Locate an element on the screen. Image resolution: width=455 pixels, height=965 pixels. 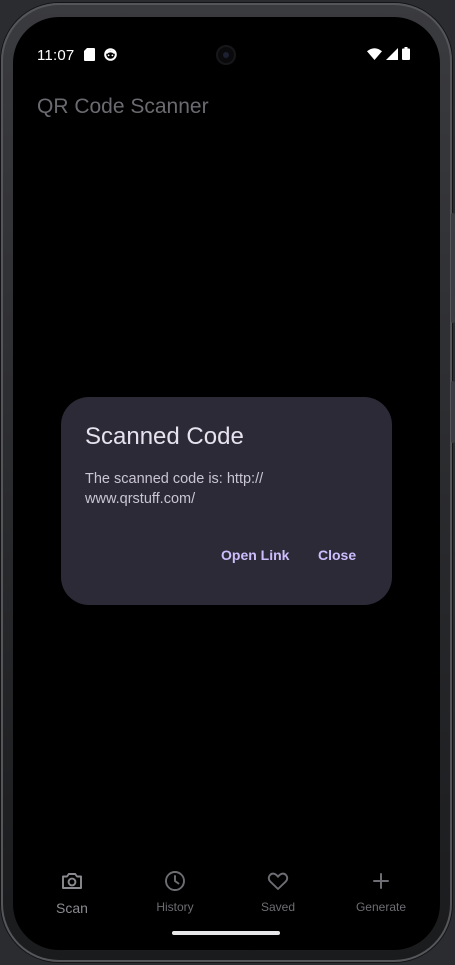
battery-icon is located at coordinates (406, 56).